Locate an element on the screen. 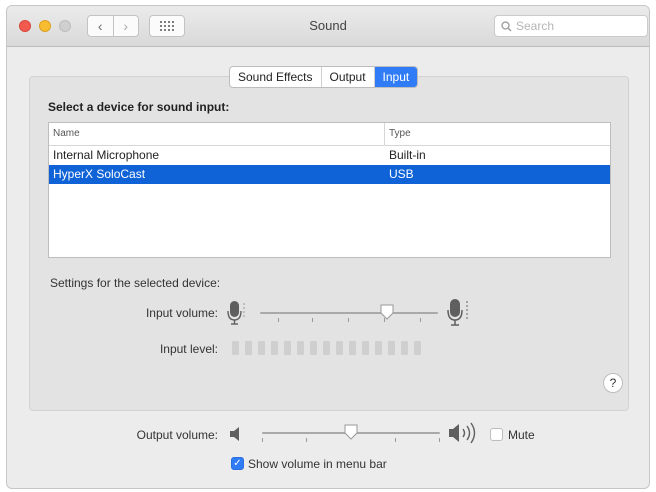 This screenshot has height=492, width=656. speaker-high-icon is located at coordinates (462, 433).